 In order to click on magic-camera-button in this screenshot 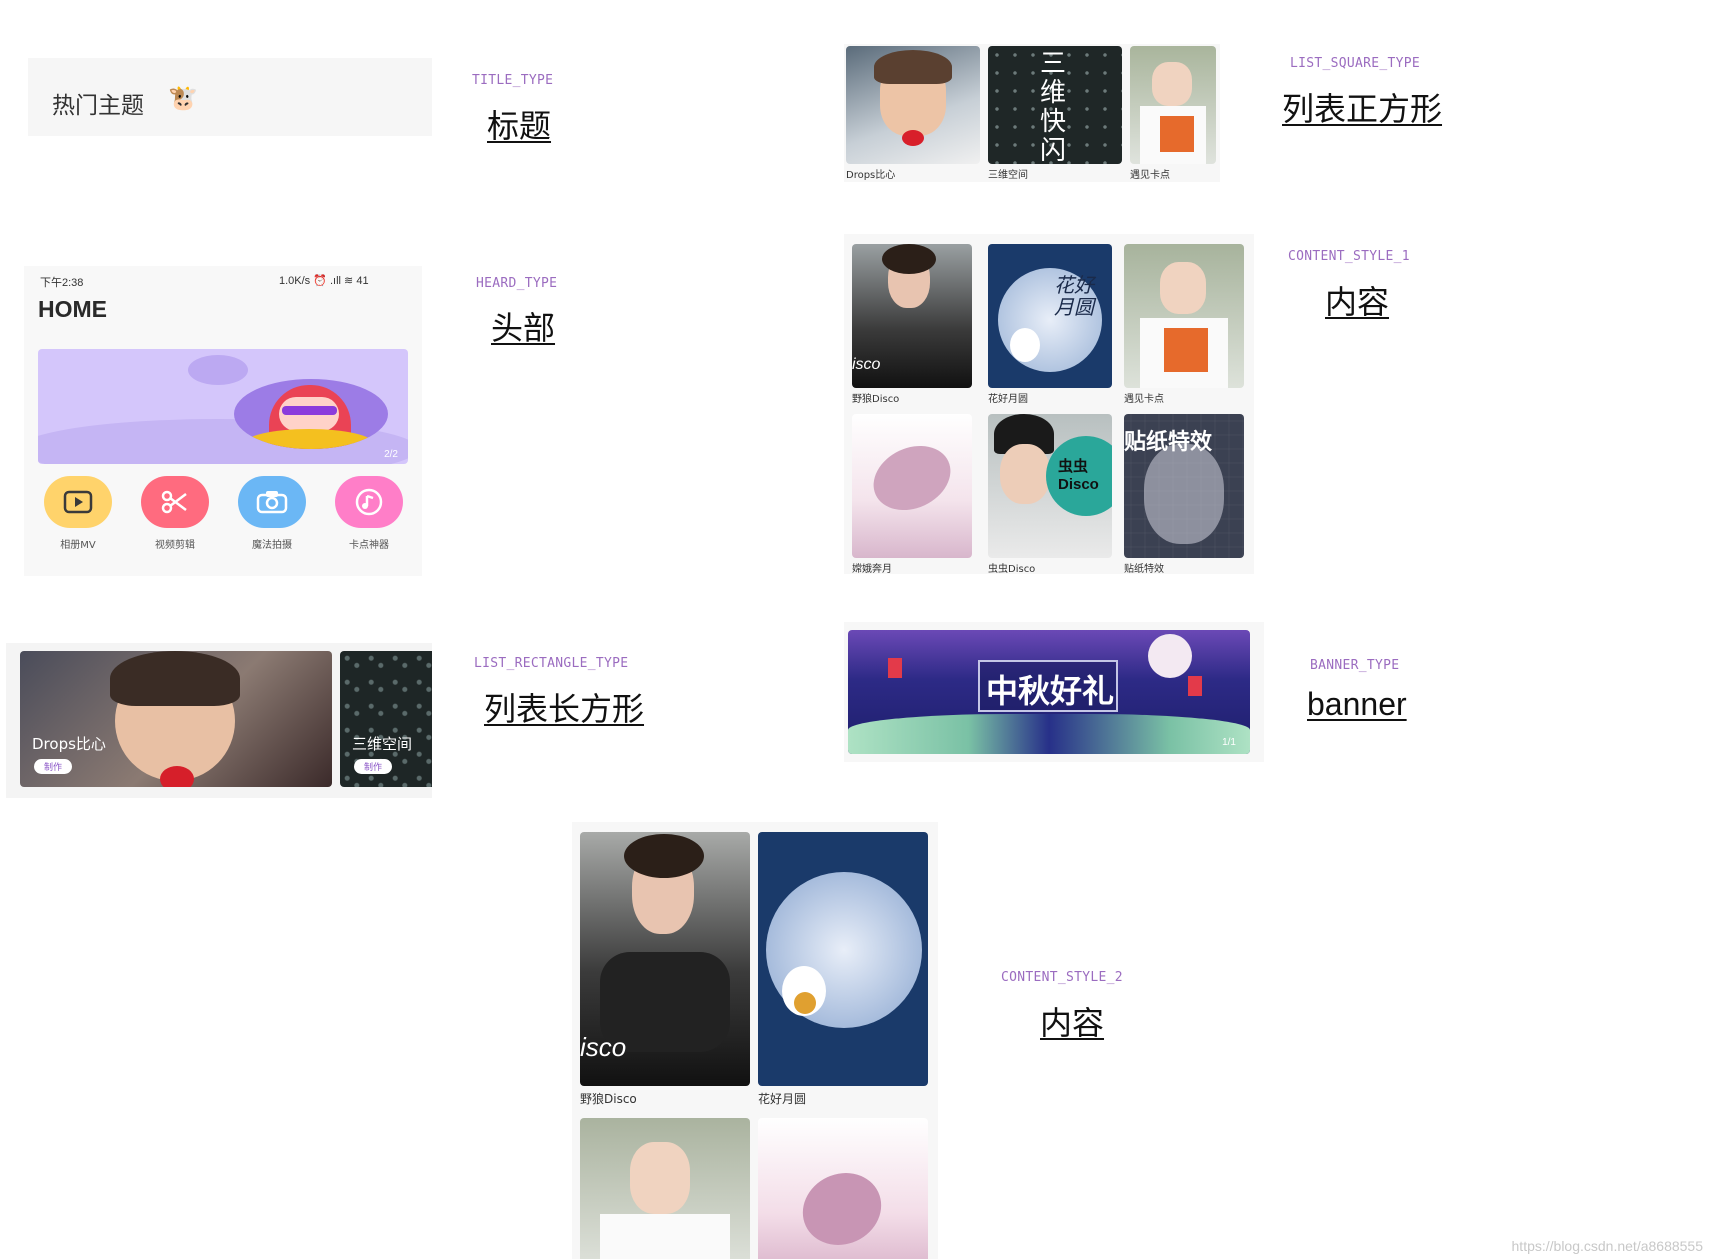, I will do `click(272, 502)`.